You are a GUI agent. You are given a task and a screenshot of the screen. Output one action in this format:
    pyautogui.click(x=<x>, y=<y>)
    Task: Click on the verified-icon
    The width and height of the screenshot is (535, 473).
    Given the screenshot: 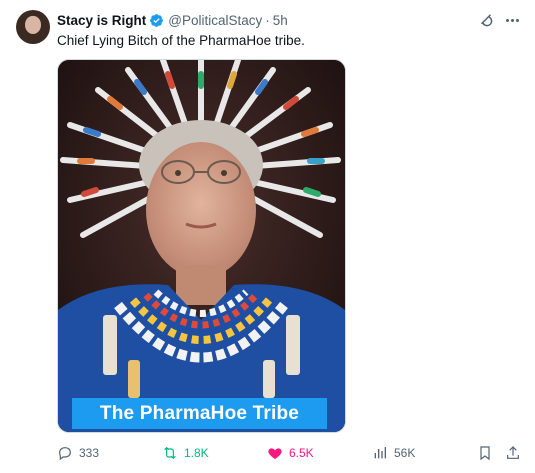 What is the action you would take?
    pyautogui.click(x=156, y=20)
    